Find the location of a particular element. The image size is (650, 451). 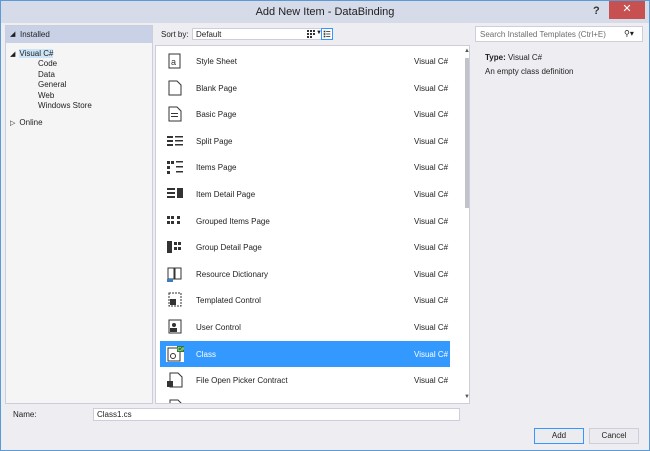

type-value: Visual C# is located at coordinates (525, 57).